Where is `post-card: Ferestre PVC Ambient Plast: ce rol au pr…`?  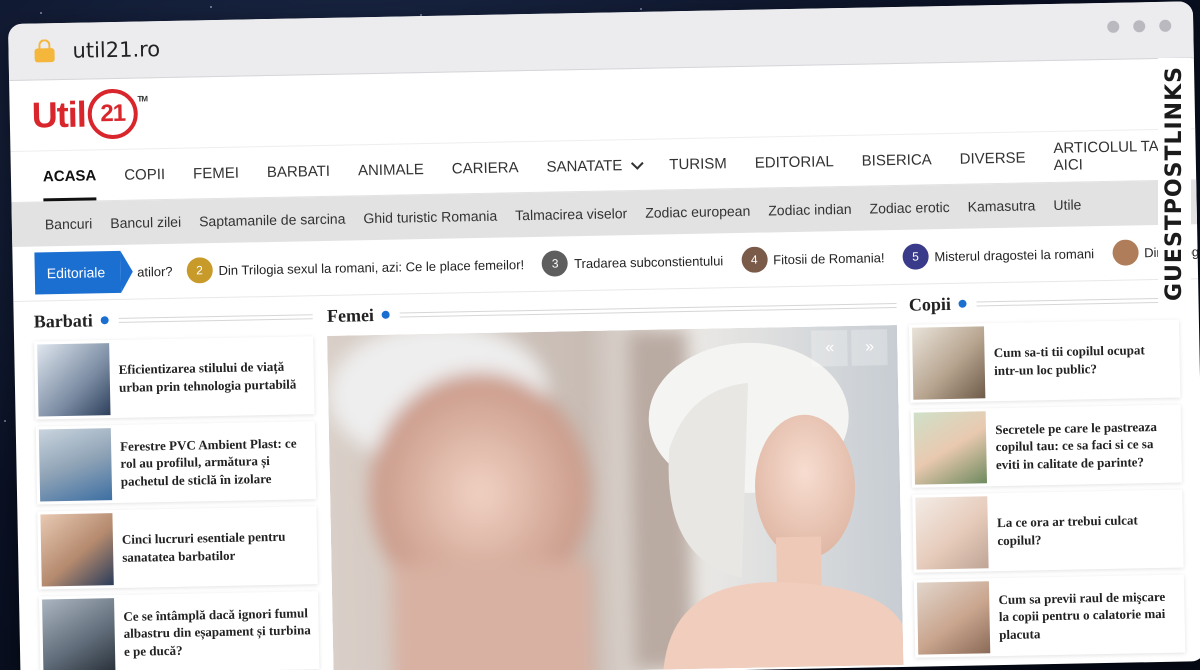 post-card: Ferestre PVC Ambient Plast: ce rol au pr… is located at coordinates (176, 463).